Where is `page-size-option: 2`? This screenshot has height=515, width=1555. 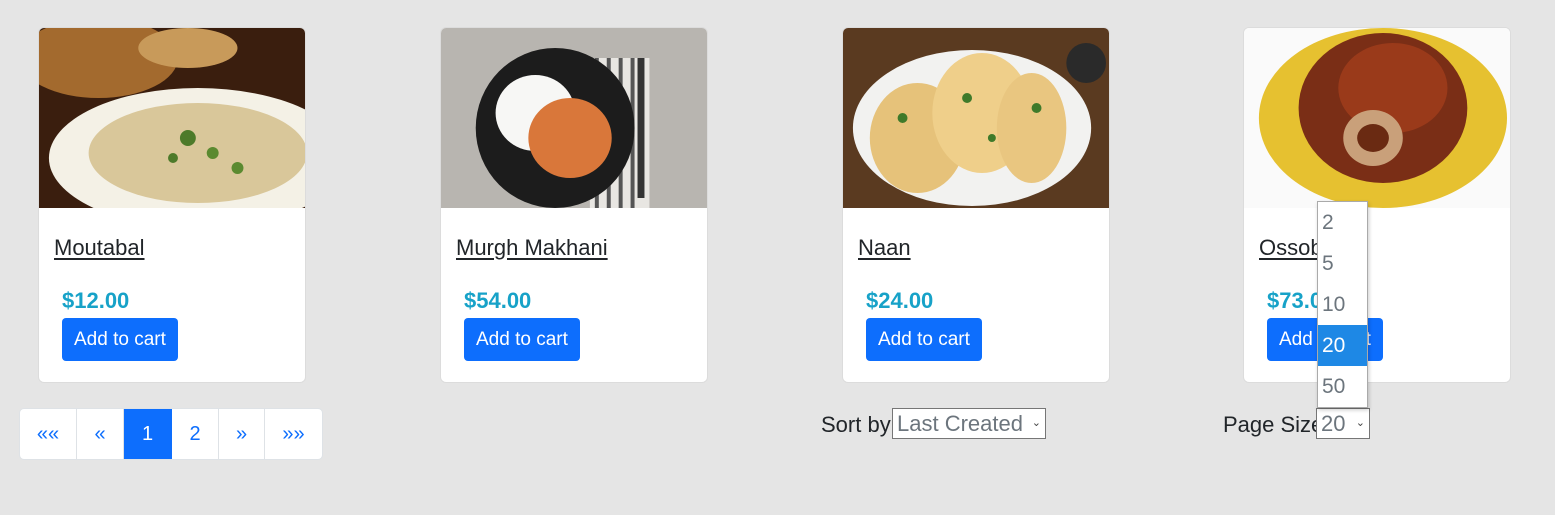 page-size-option: 2 is located at coordinates (1342, 222).